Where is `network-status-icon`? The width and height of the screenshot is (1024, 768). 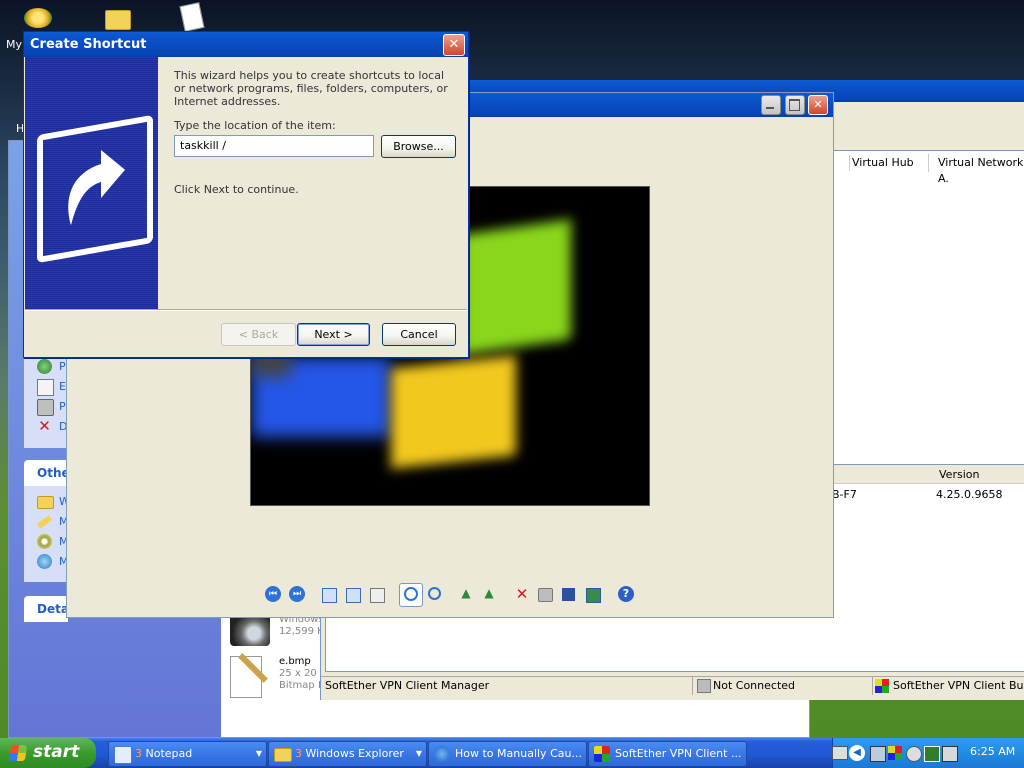 network-status-icon is located at coordinates (704, 686).